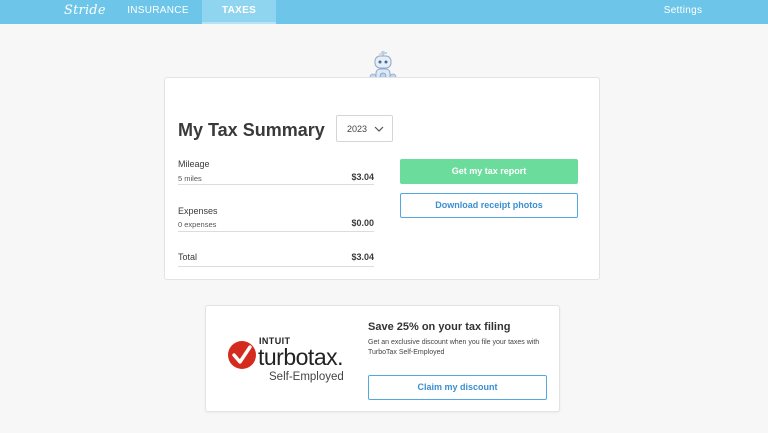  Describe the element at coordinates (190, 178) in the screenshot. I see `mileage-sub: 5 miles` at that location.